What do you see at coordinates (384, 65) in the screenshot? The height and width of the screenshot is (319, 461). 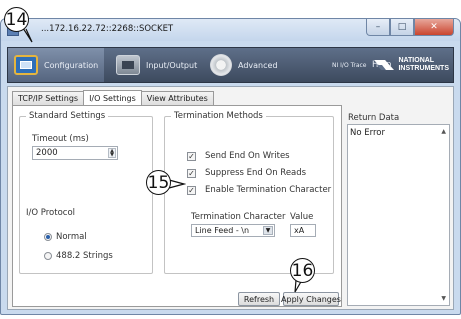 I see `ni-eagle-icon` at bounding box center [384, 65].